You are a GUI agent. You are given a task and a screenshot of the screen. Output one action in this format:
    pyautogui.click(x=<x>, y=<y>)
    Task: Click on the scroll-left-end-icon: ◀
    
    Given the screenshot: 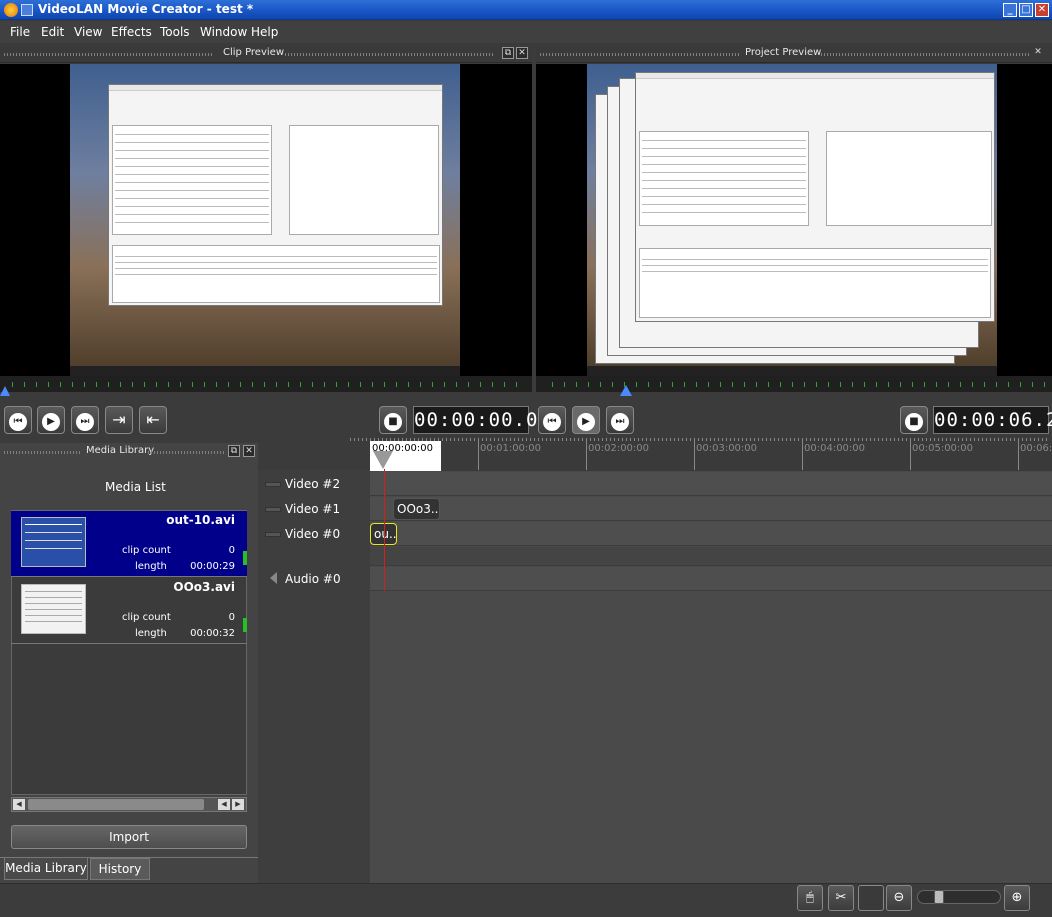 What is the action you would take?
    pyautogui.click(x=224, y=804)
    